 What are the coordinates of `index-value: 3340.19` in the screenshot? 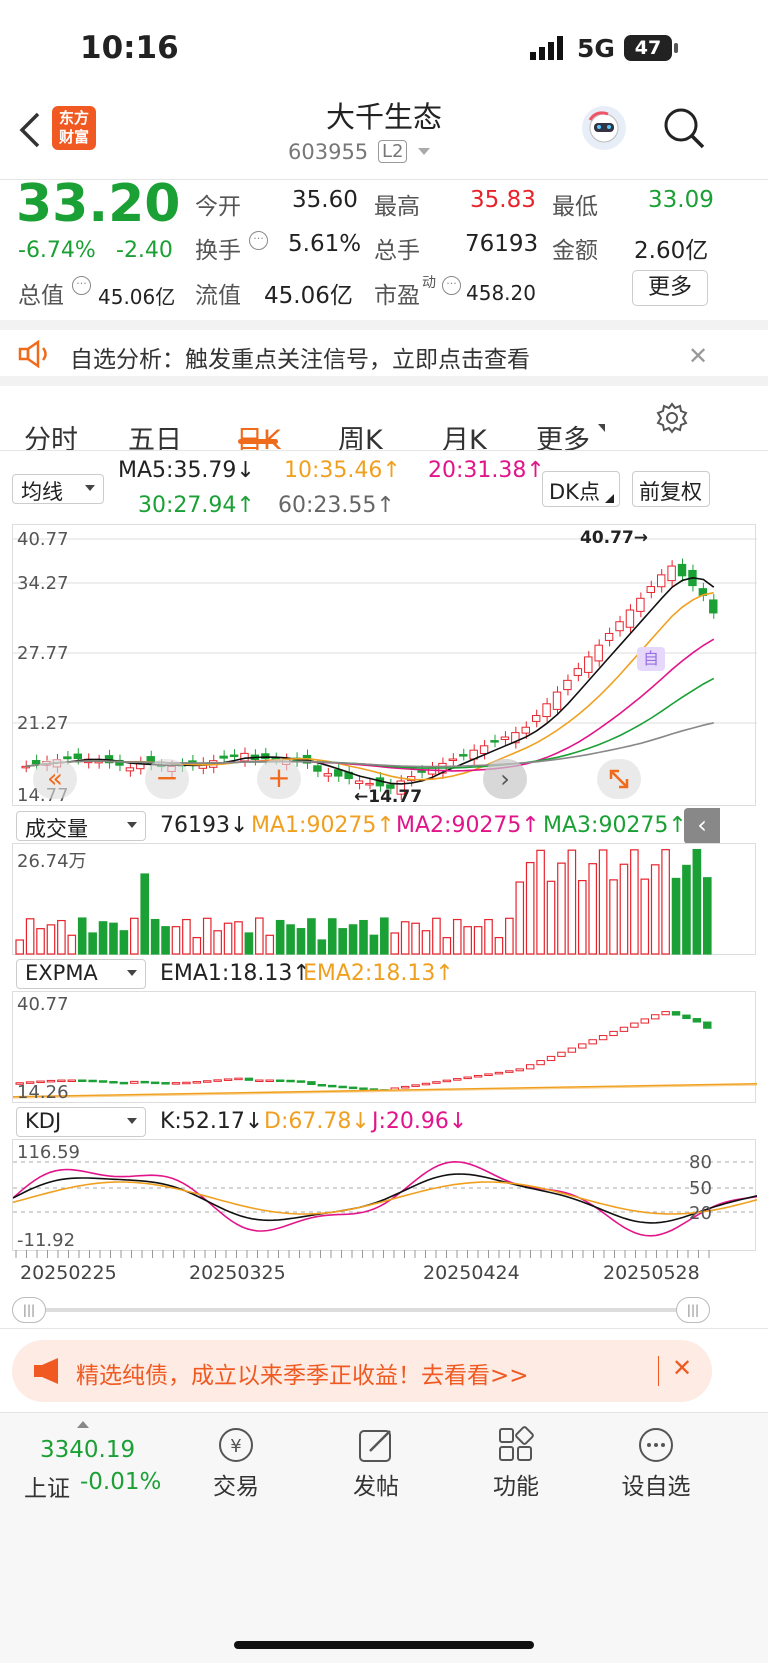 It's located at (87, 1450).